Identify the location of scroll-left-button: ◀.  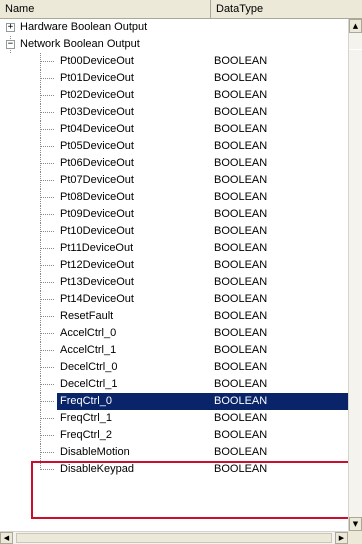
(6, 538).